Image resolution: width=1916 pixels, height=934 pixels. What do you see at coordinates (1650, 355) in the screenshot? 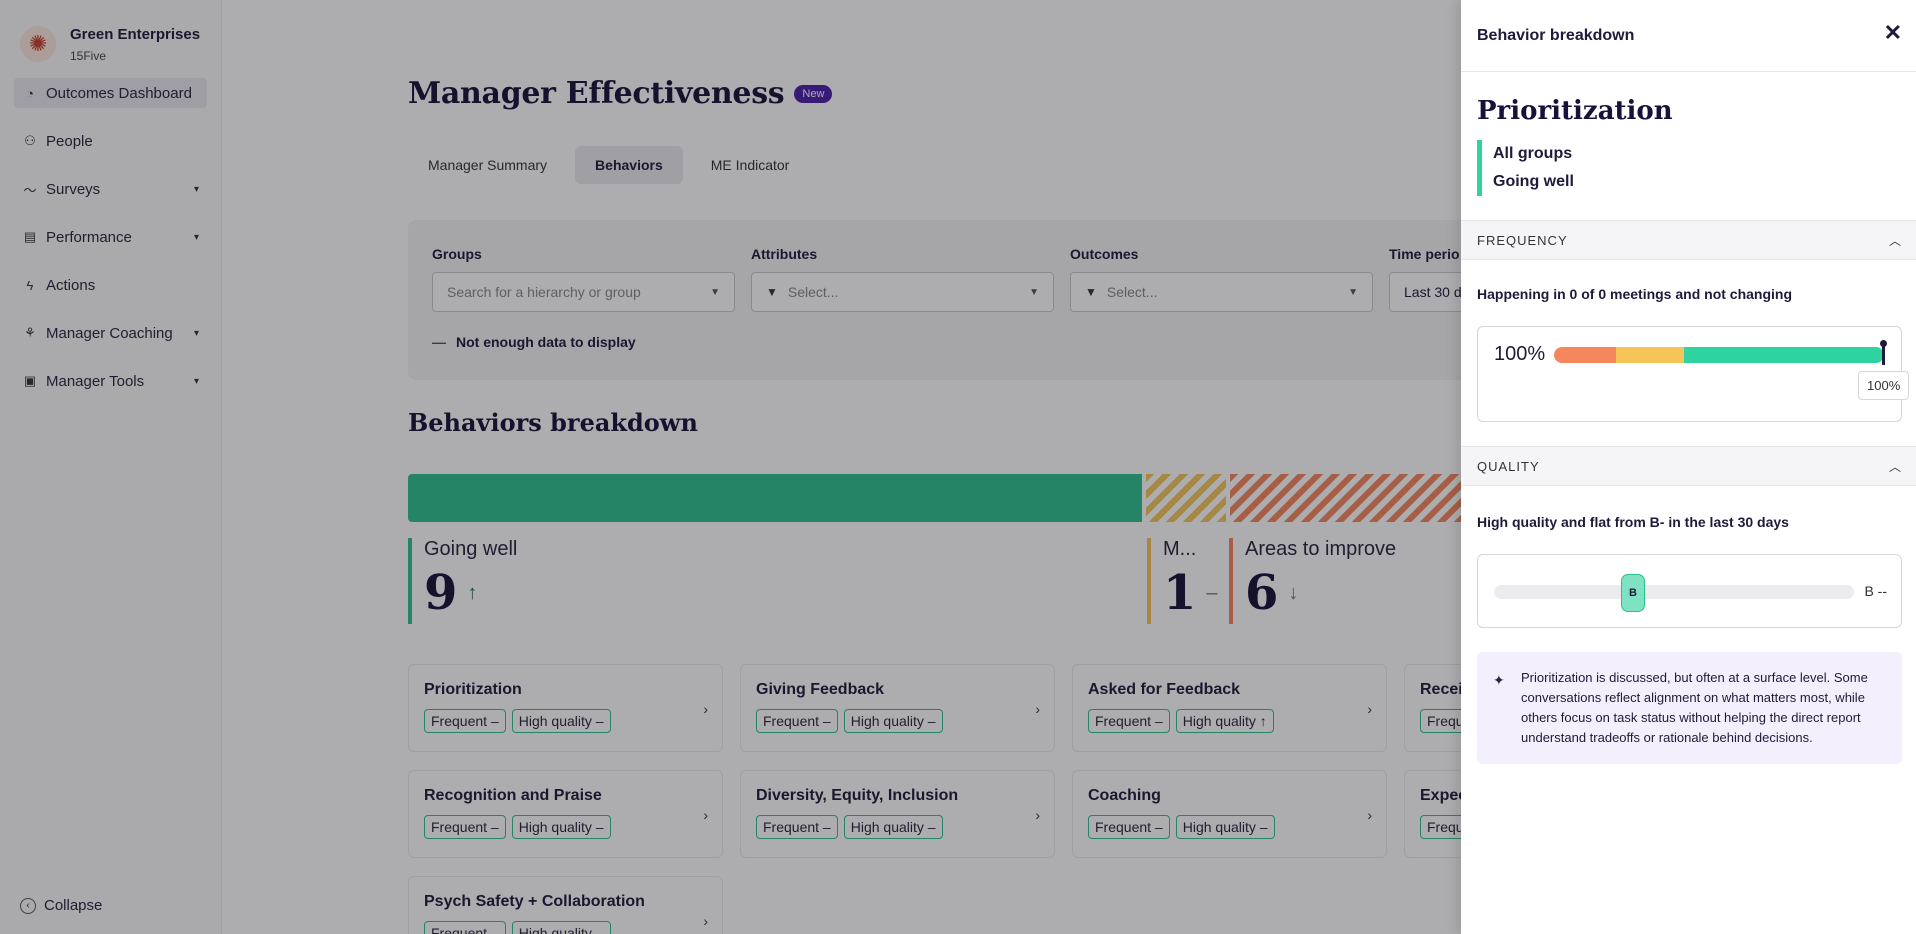
I see `frequency-mid-band` at bounding box center [1650, 355].